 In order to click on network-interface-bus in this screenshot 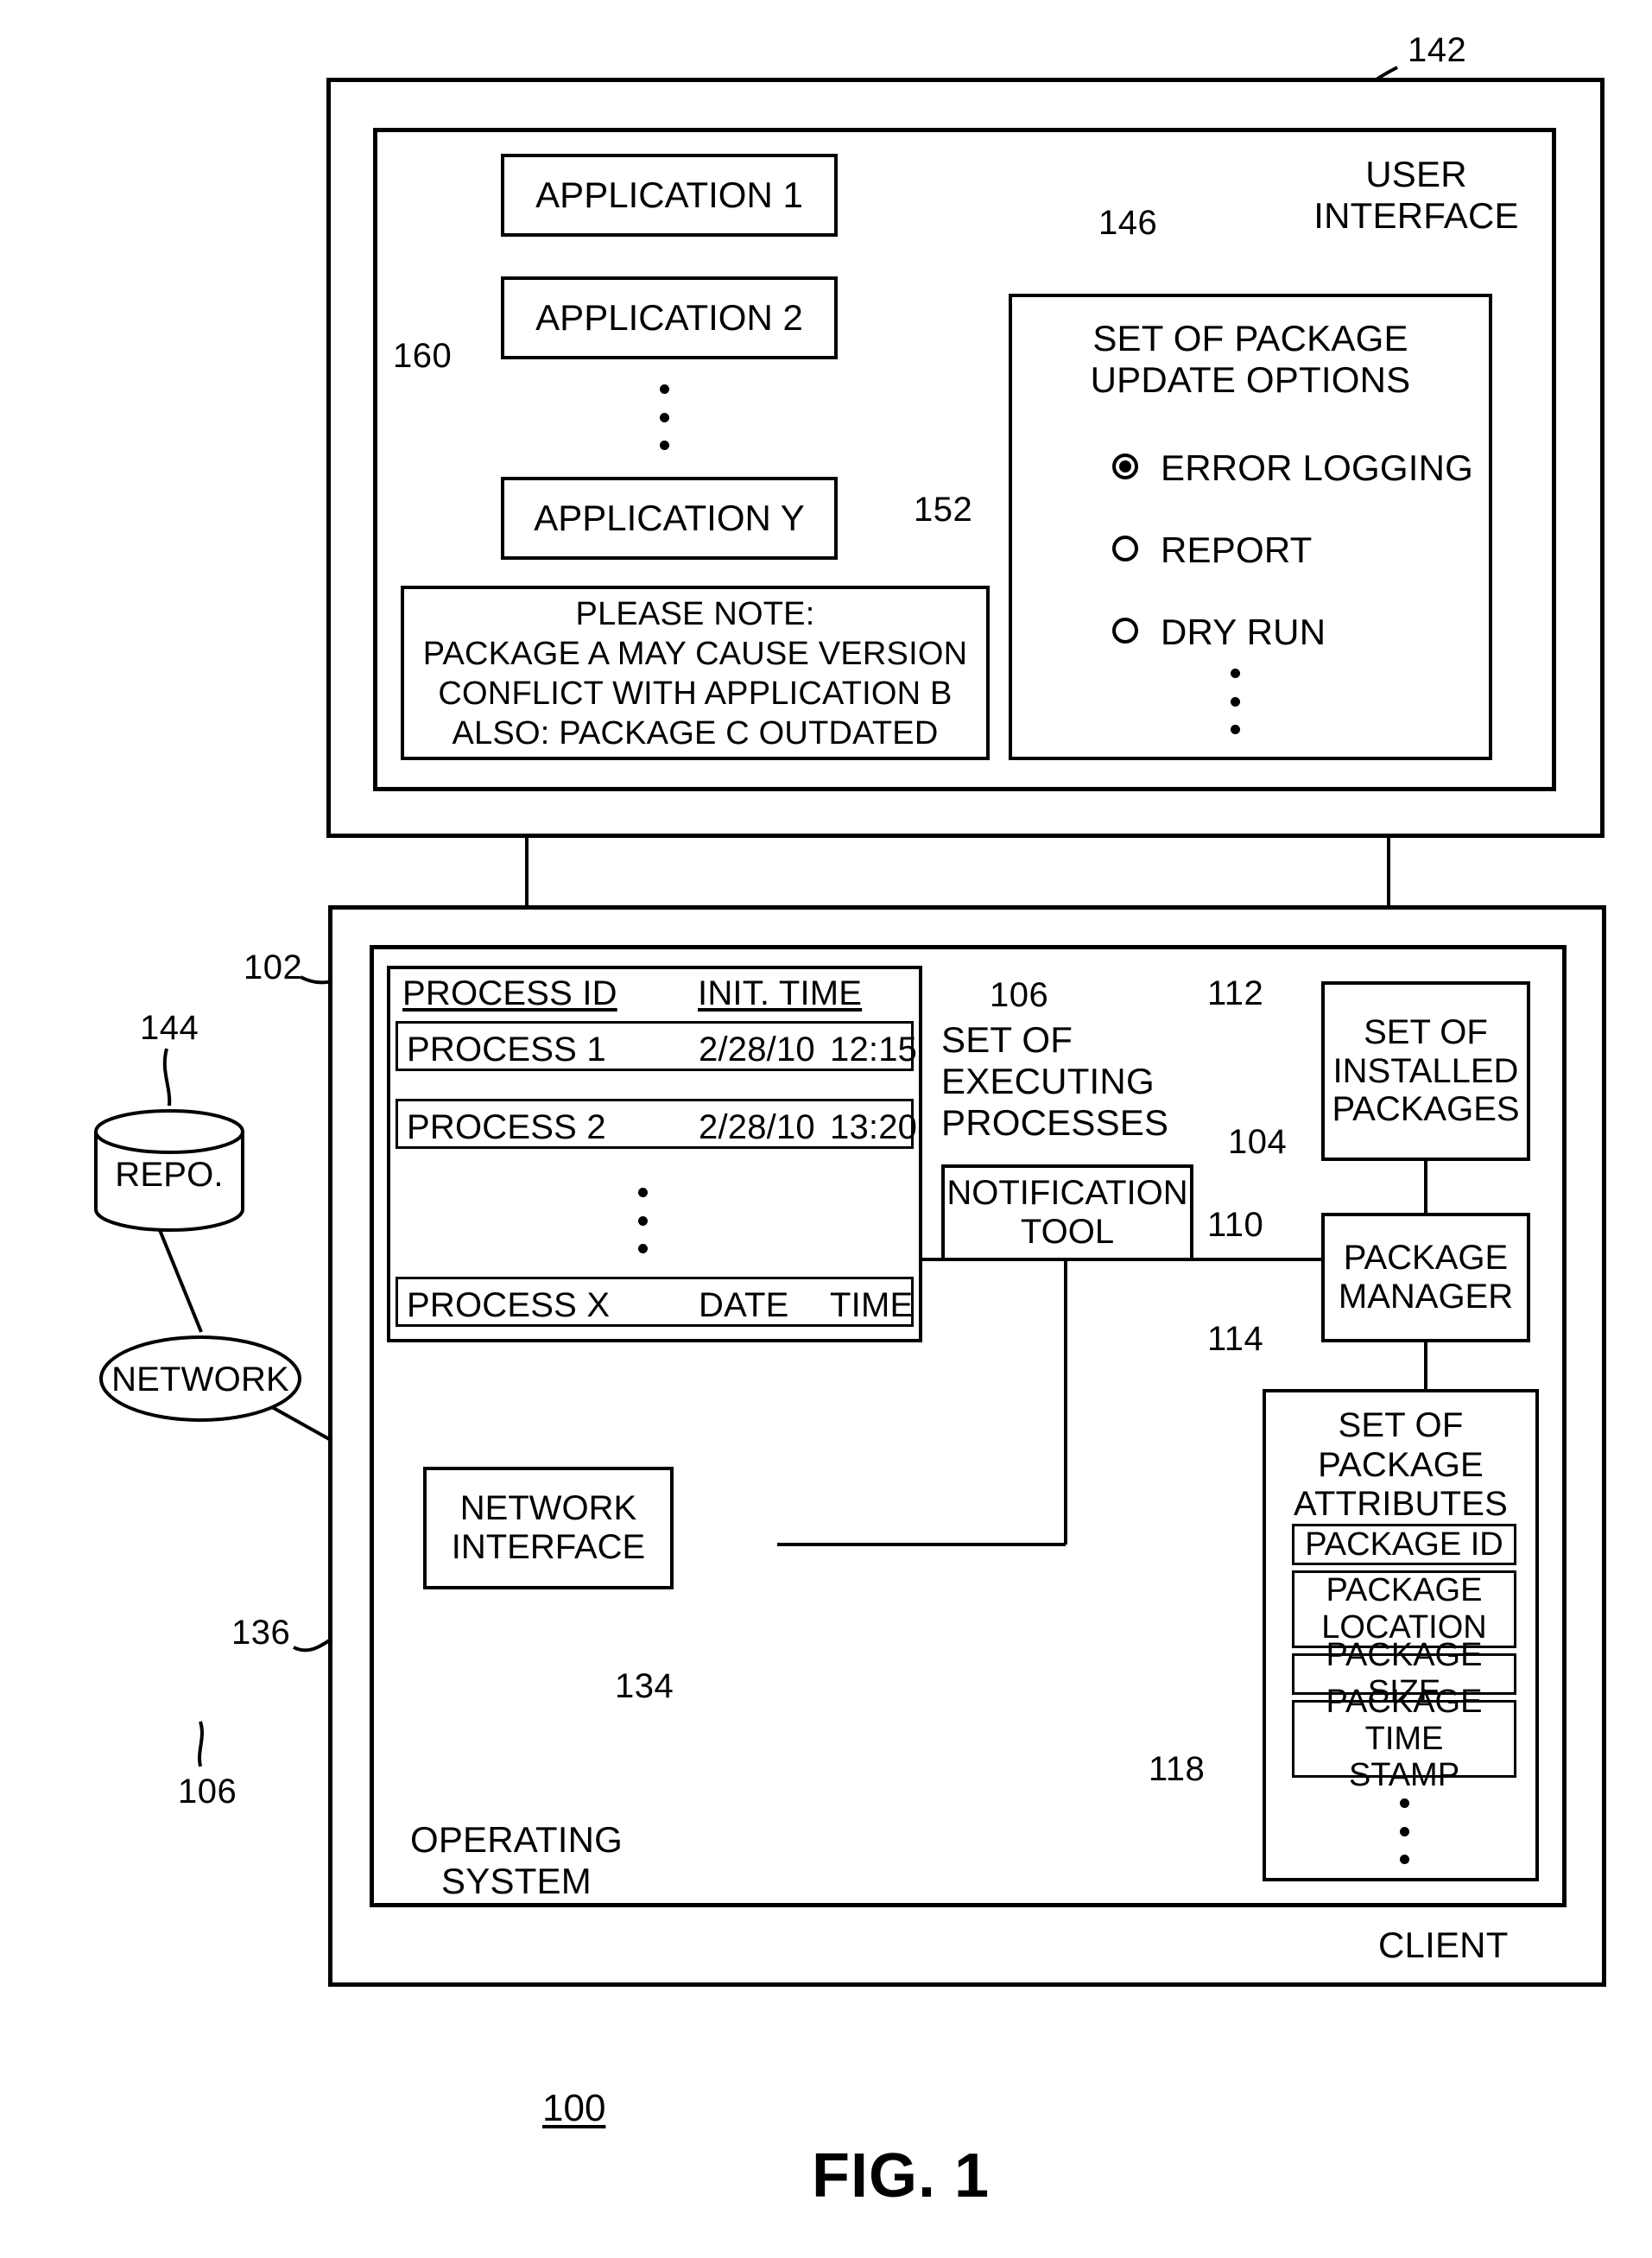, I will do `click(921, 1545)`.